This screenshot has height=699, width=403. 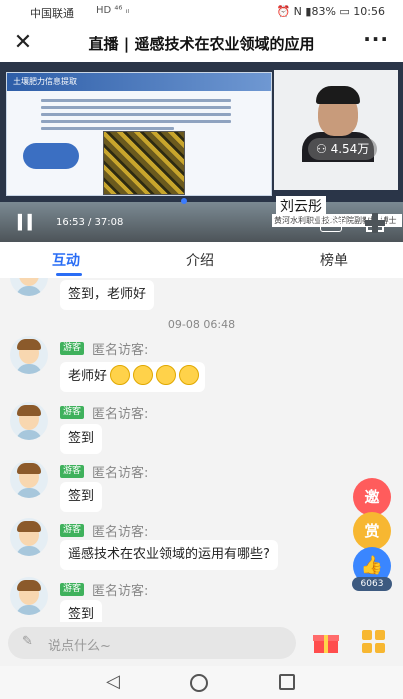 I want to click on viewer-count: 4.54万, so click(x=350, y=149).